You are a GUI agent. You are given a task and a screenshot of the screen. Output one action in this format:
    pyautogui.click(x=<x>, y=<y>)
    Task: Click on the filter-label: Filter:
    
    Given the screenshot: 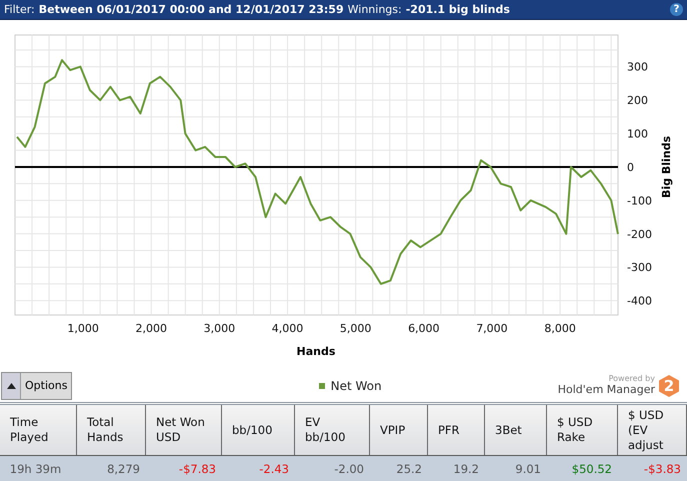 What is the action you would take?
    pyautogui.click(x=19, y=9)
    